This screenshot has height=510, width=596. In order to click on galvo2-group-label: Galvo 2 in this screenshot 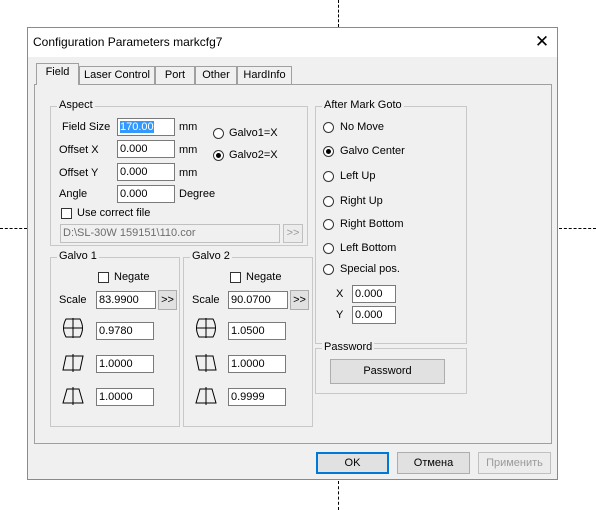, I will do `click(211, 256)`.